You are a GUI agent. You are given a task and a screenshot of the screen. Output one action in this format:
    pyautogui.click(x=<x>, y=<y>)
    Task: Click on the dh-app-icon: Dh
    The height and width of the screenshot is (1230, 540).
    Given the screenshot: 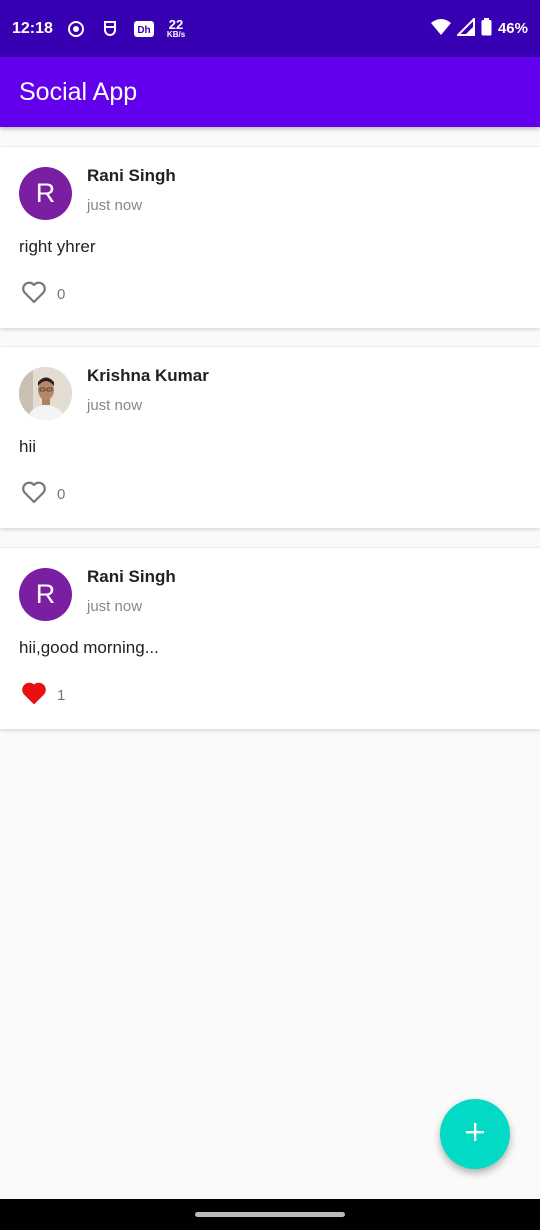 What is the action you would take?
    pyautogui.click(x=144, y=29)
    